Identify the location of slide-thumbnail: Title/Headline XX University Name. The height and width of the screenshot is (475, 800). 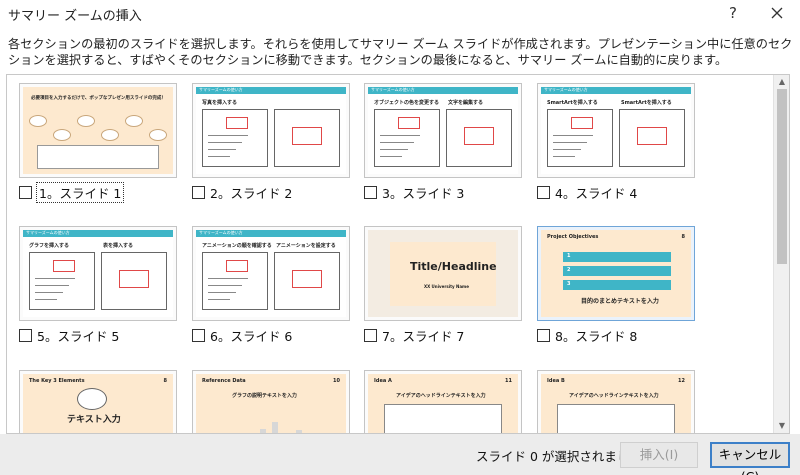
(443, 273).